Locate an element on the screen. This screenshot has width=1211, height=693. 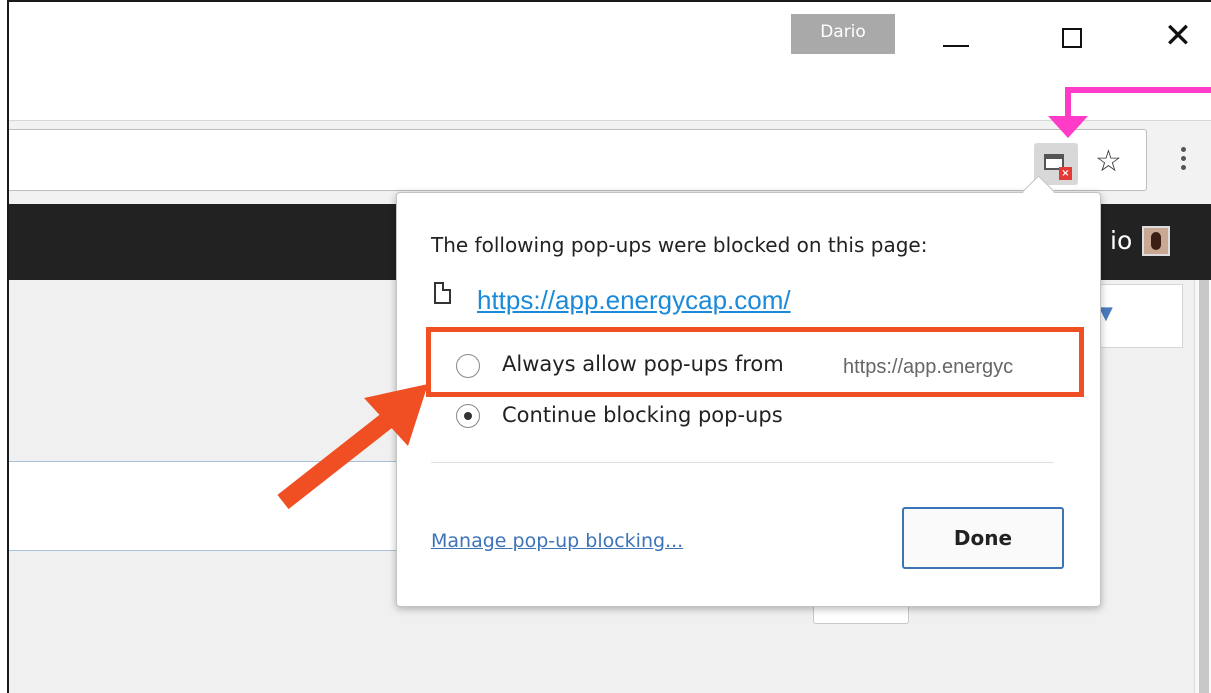
address-bar is located at coordinates (578, 160).